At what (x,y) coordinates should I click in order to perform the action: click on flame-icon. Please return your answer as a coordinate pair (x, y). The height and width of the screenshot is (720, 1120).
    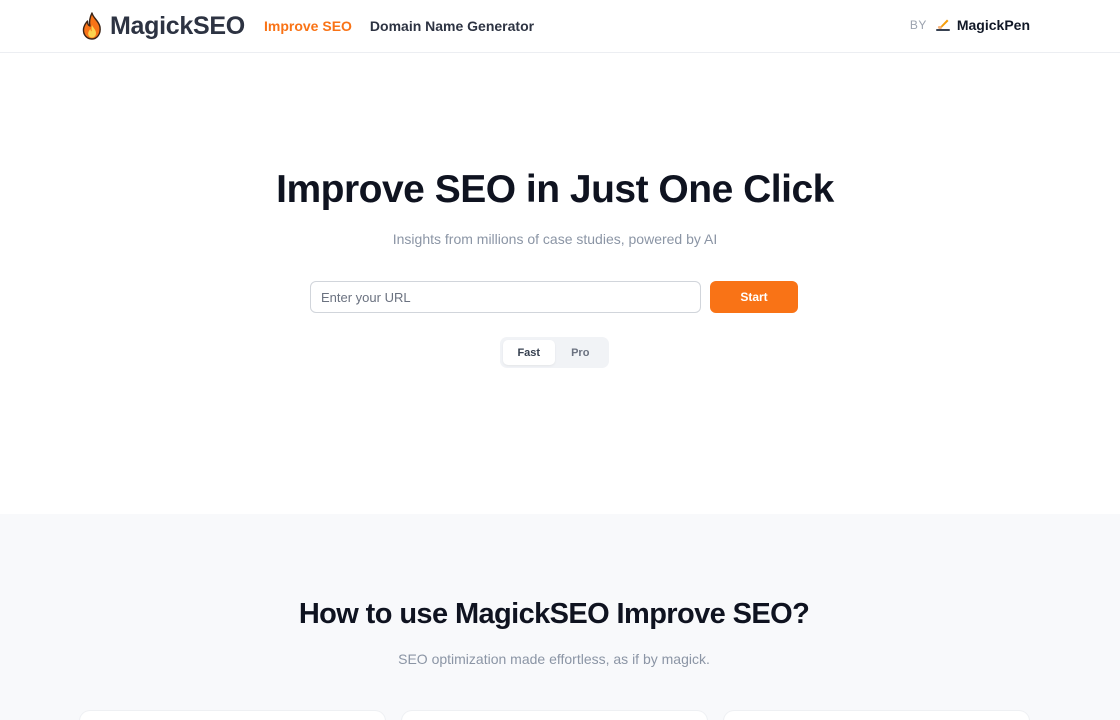
    Looking at the image, I should click on (91, 26).